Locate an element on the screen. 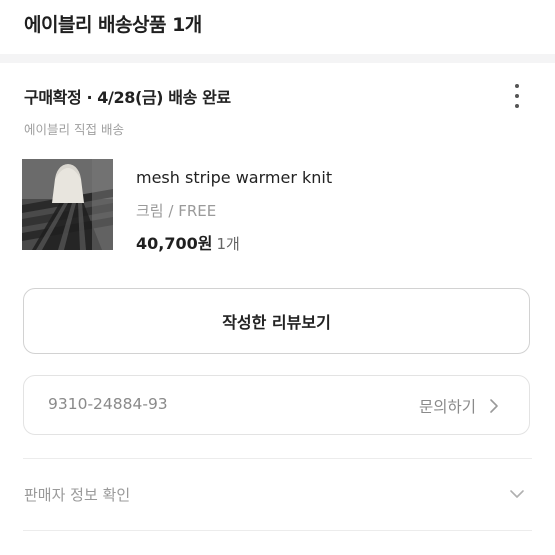 This screenshot has width=555, height=555. kebab-vertical-icon is located at coordinates (517, 96).